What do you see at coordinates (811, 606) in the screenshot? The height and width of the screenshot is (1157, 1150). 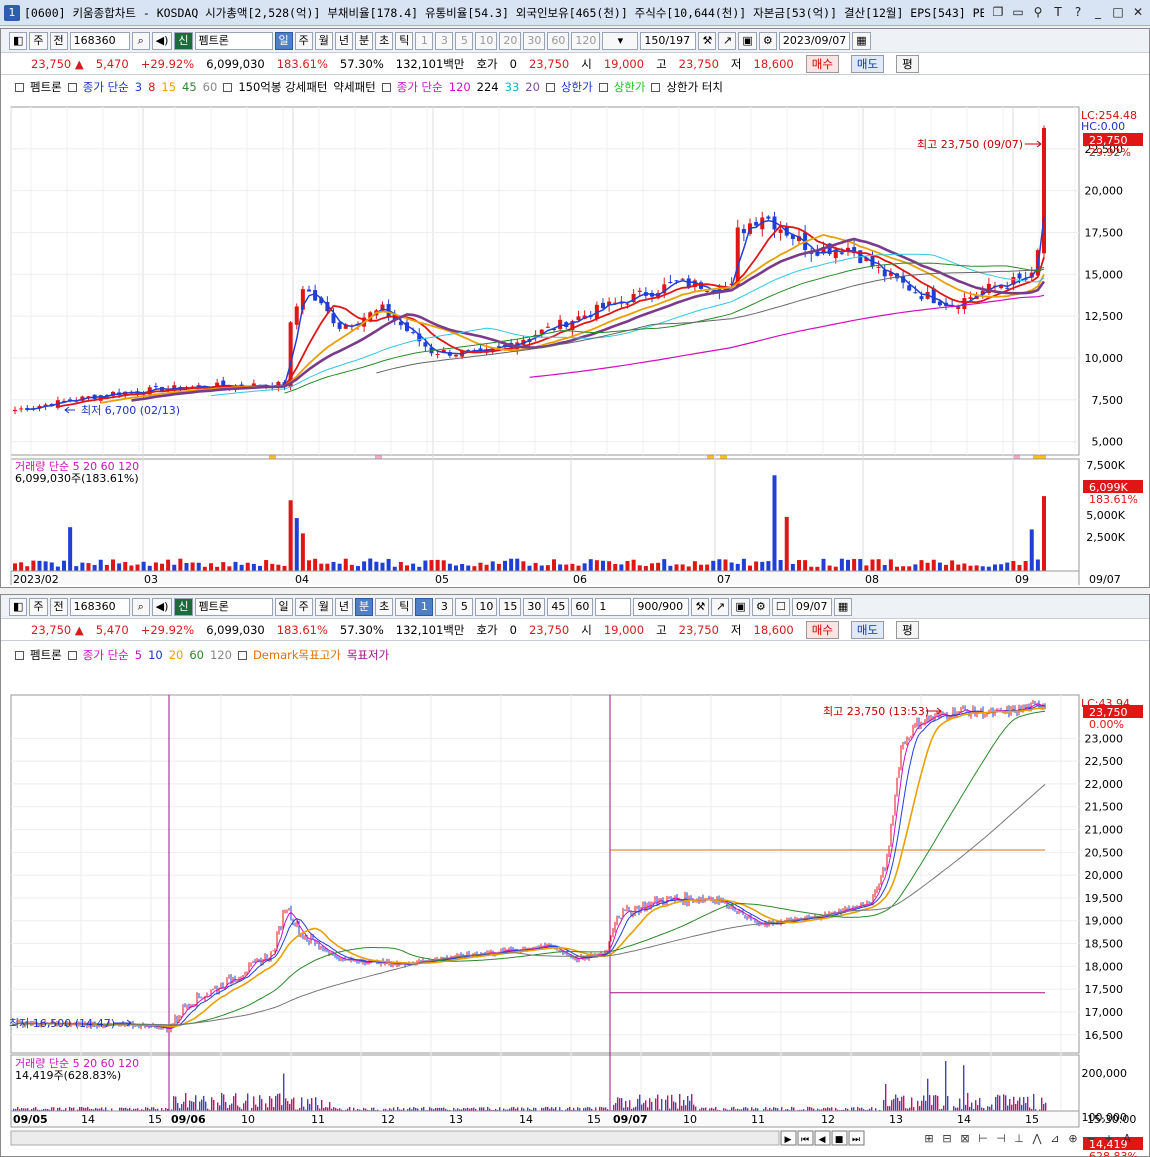 I see `date-input: 09/07` at bounding box center [811, 606].